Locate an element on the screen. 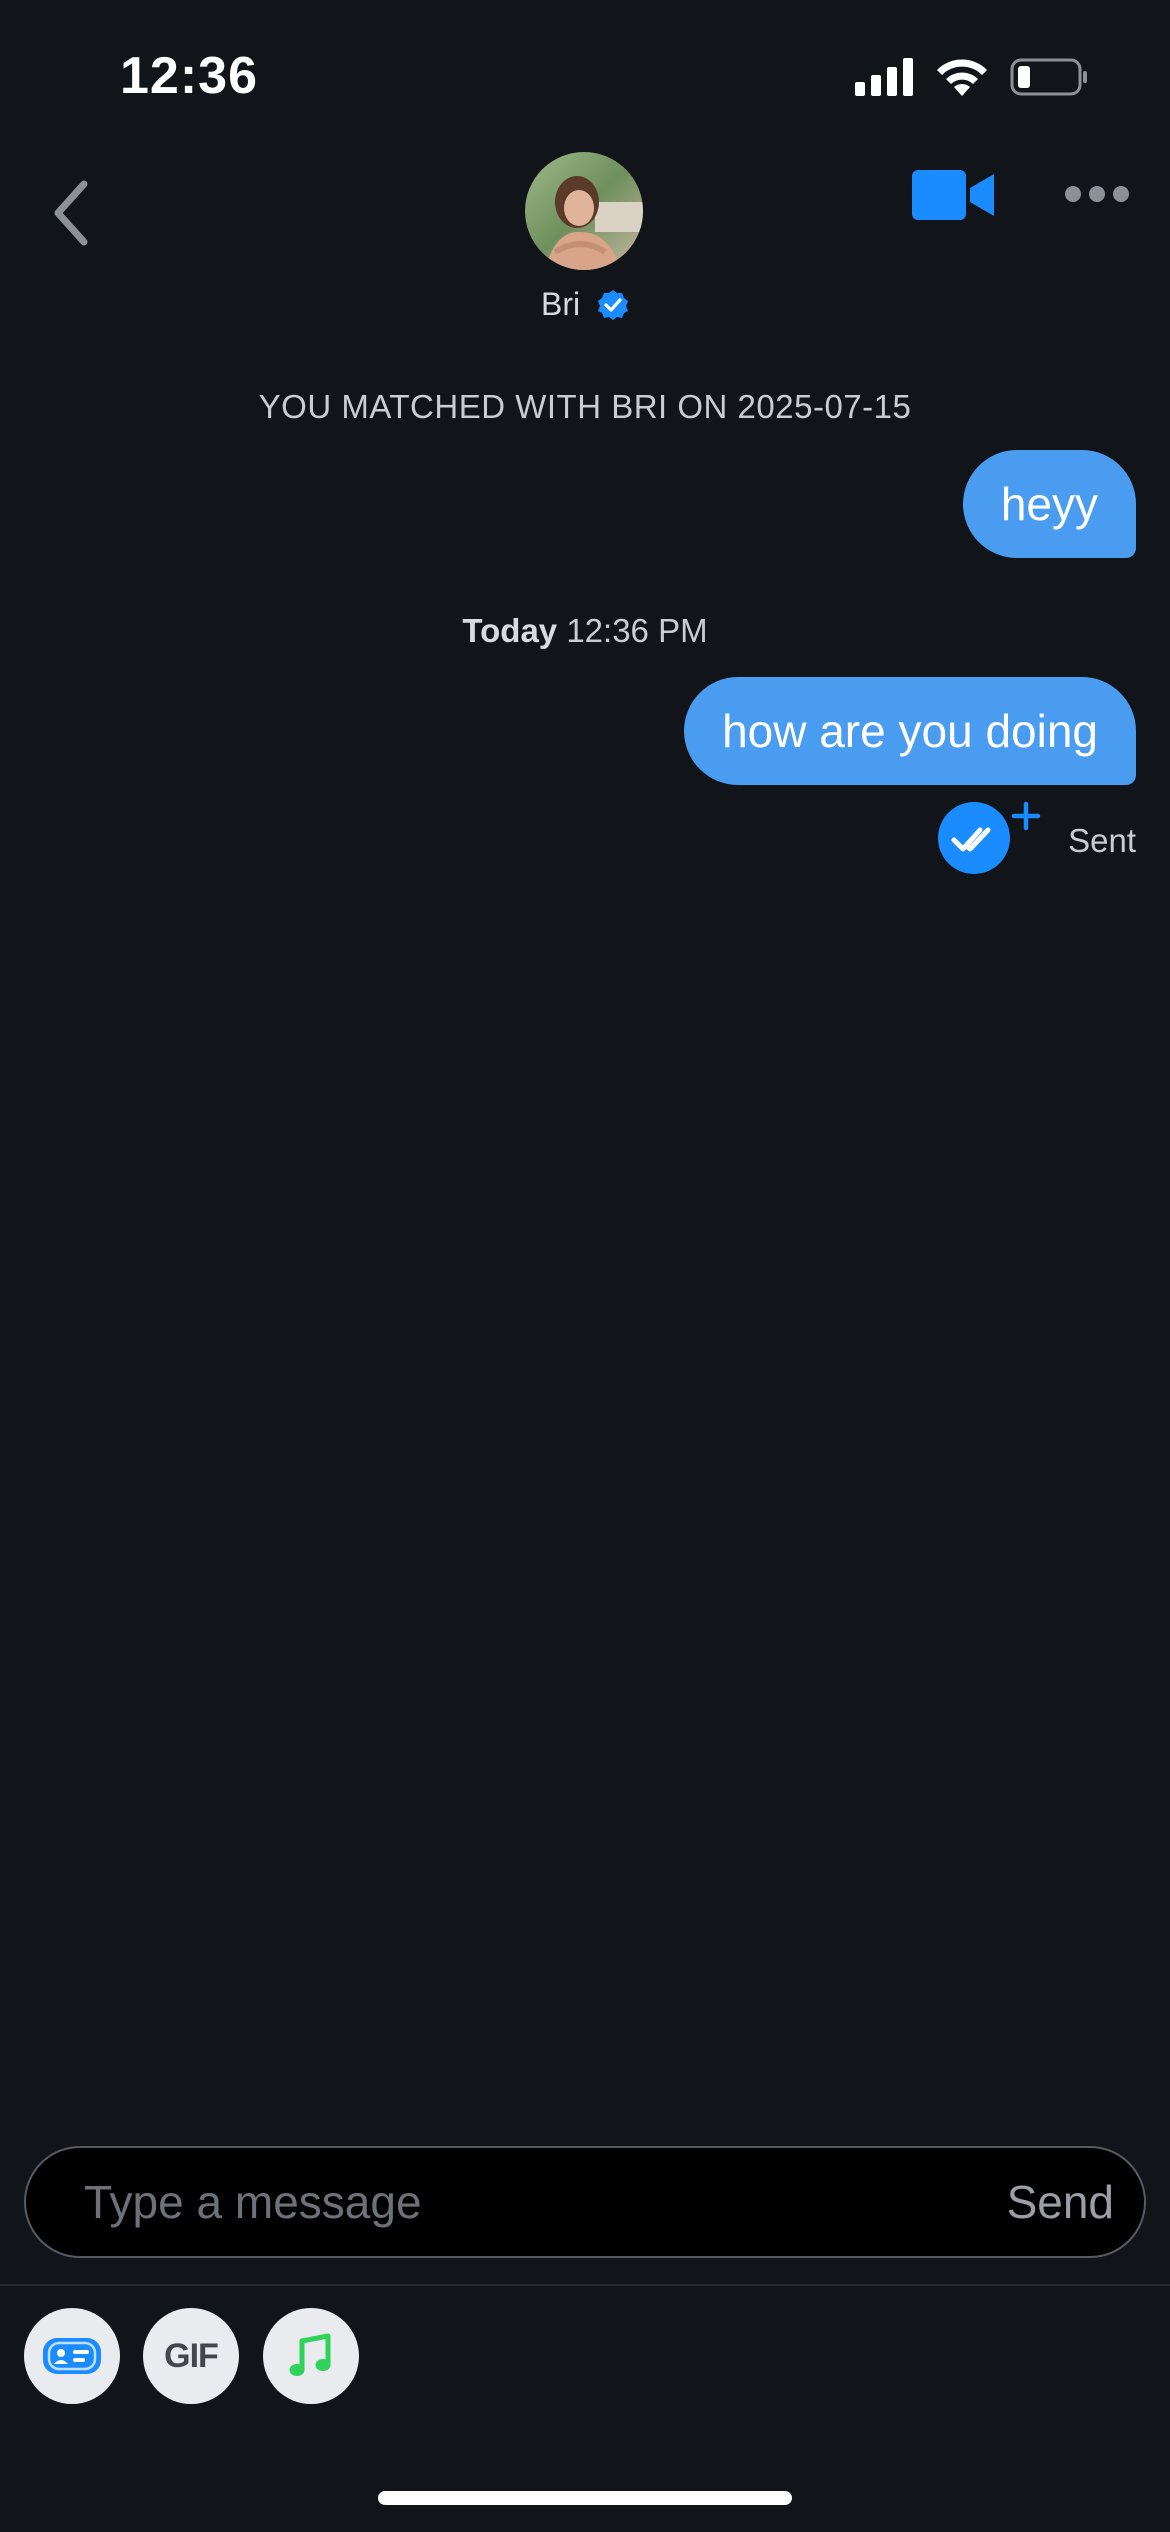 The width and height of the screenshot is (1170, 2532). verified-badge-icon is located at coordinates (613, 304).